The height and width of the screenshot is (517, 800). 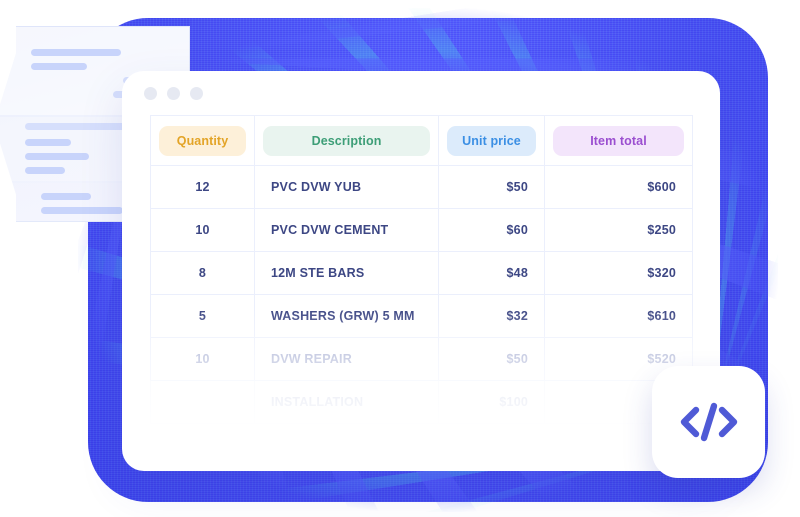 I want to click on column-header-unit-price-label: Unit price, so click(x=491, y=140).